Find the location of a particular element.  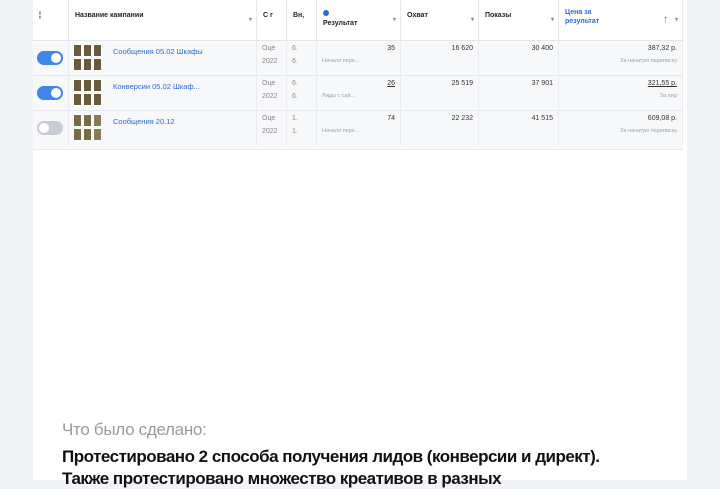

reach-value: 16 620 is located at coordinates (462, 48).